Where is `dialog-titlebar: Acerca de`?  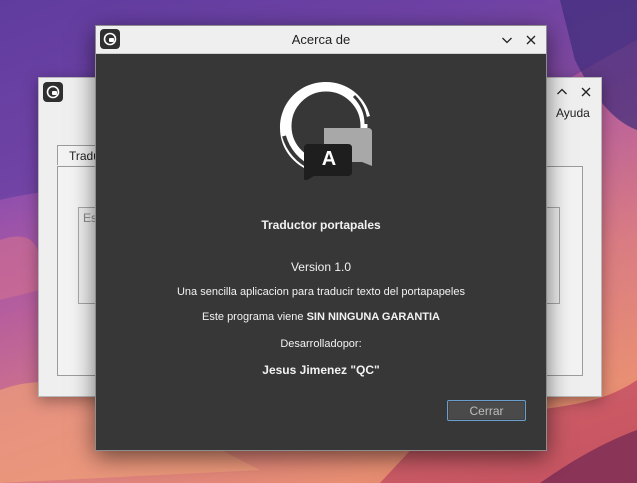
dialog-titlebar: Acerca de is located at coordinates (321, 40).